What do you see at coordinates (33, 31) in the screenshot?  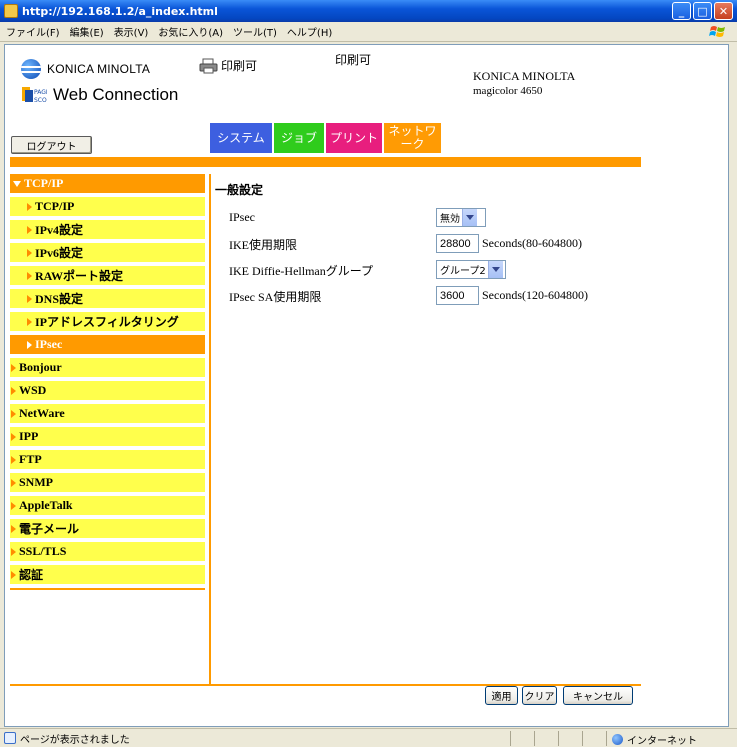 I see `menu-file: ファイル(F)` at bounding box center [33, 31].